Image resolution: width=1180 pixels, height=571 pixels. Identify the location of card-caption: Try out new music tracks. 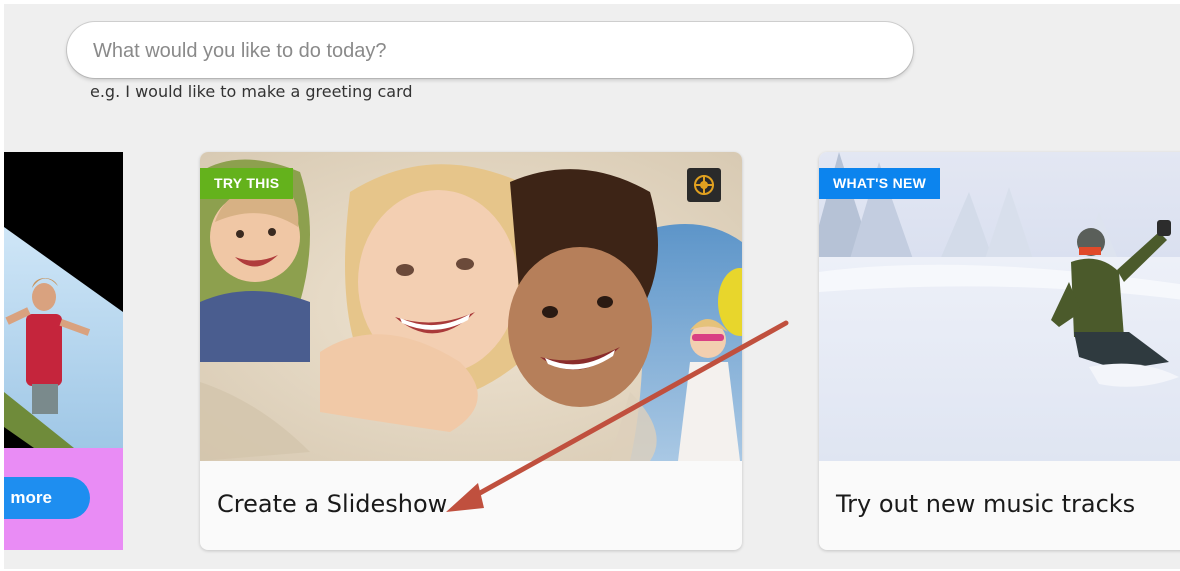
(986, 504).